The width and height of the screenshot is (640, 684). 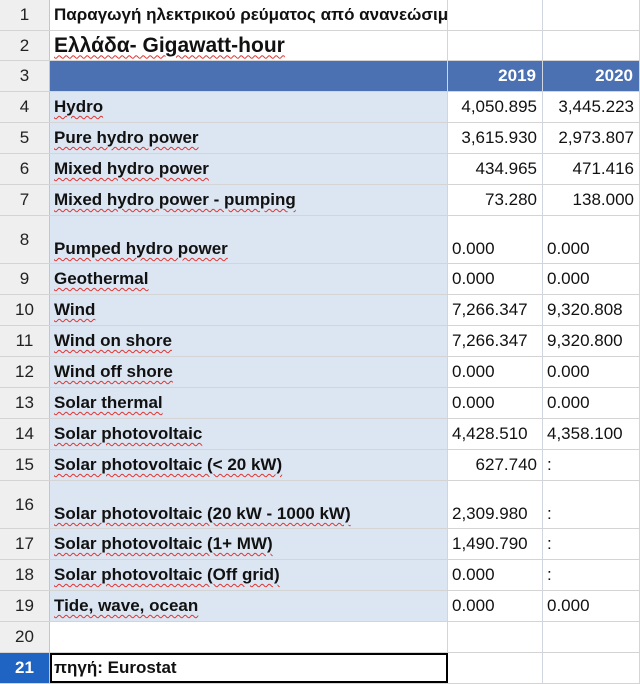 I want to click on sheet-row: 2 Ελλάδα- Gigawatt-hour, so click(x=320, y=46).